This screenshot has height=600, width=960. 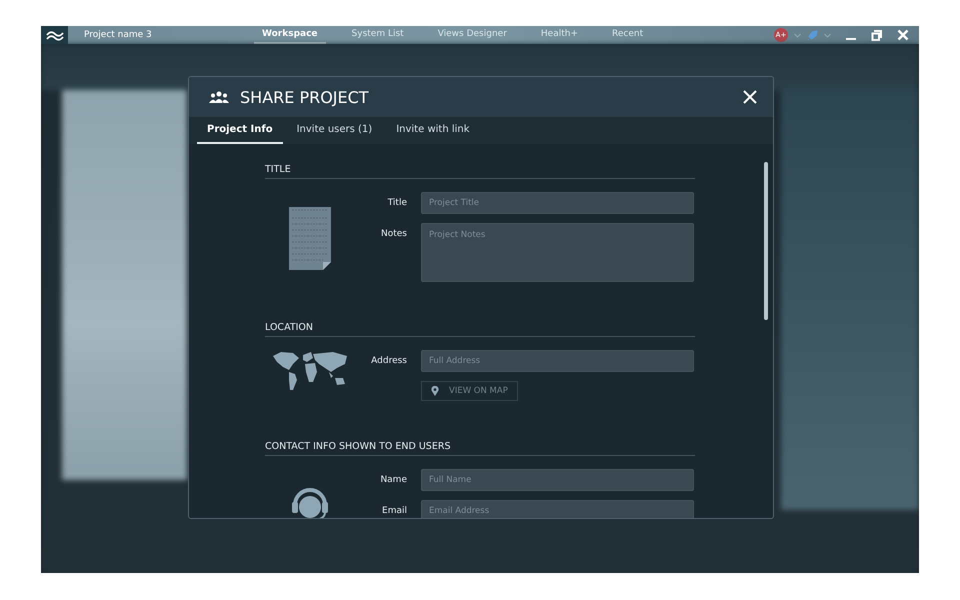 What do you see at coordinates (557, 361) in the screenshot?
I see `input-field: Full Address` at bounding box center [557, 361].